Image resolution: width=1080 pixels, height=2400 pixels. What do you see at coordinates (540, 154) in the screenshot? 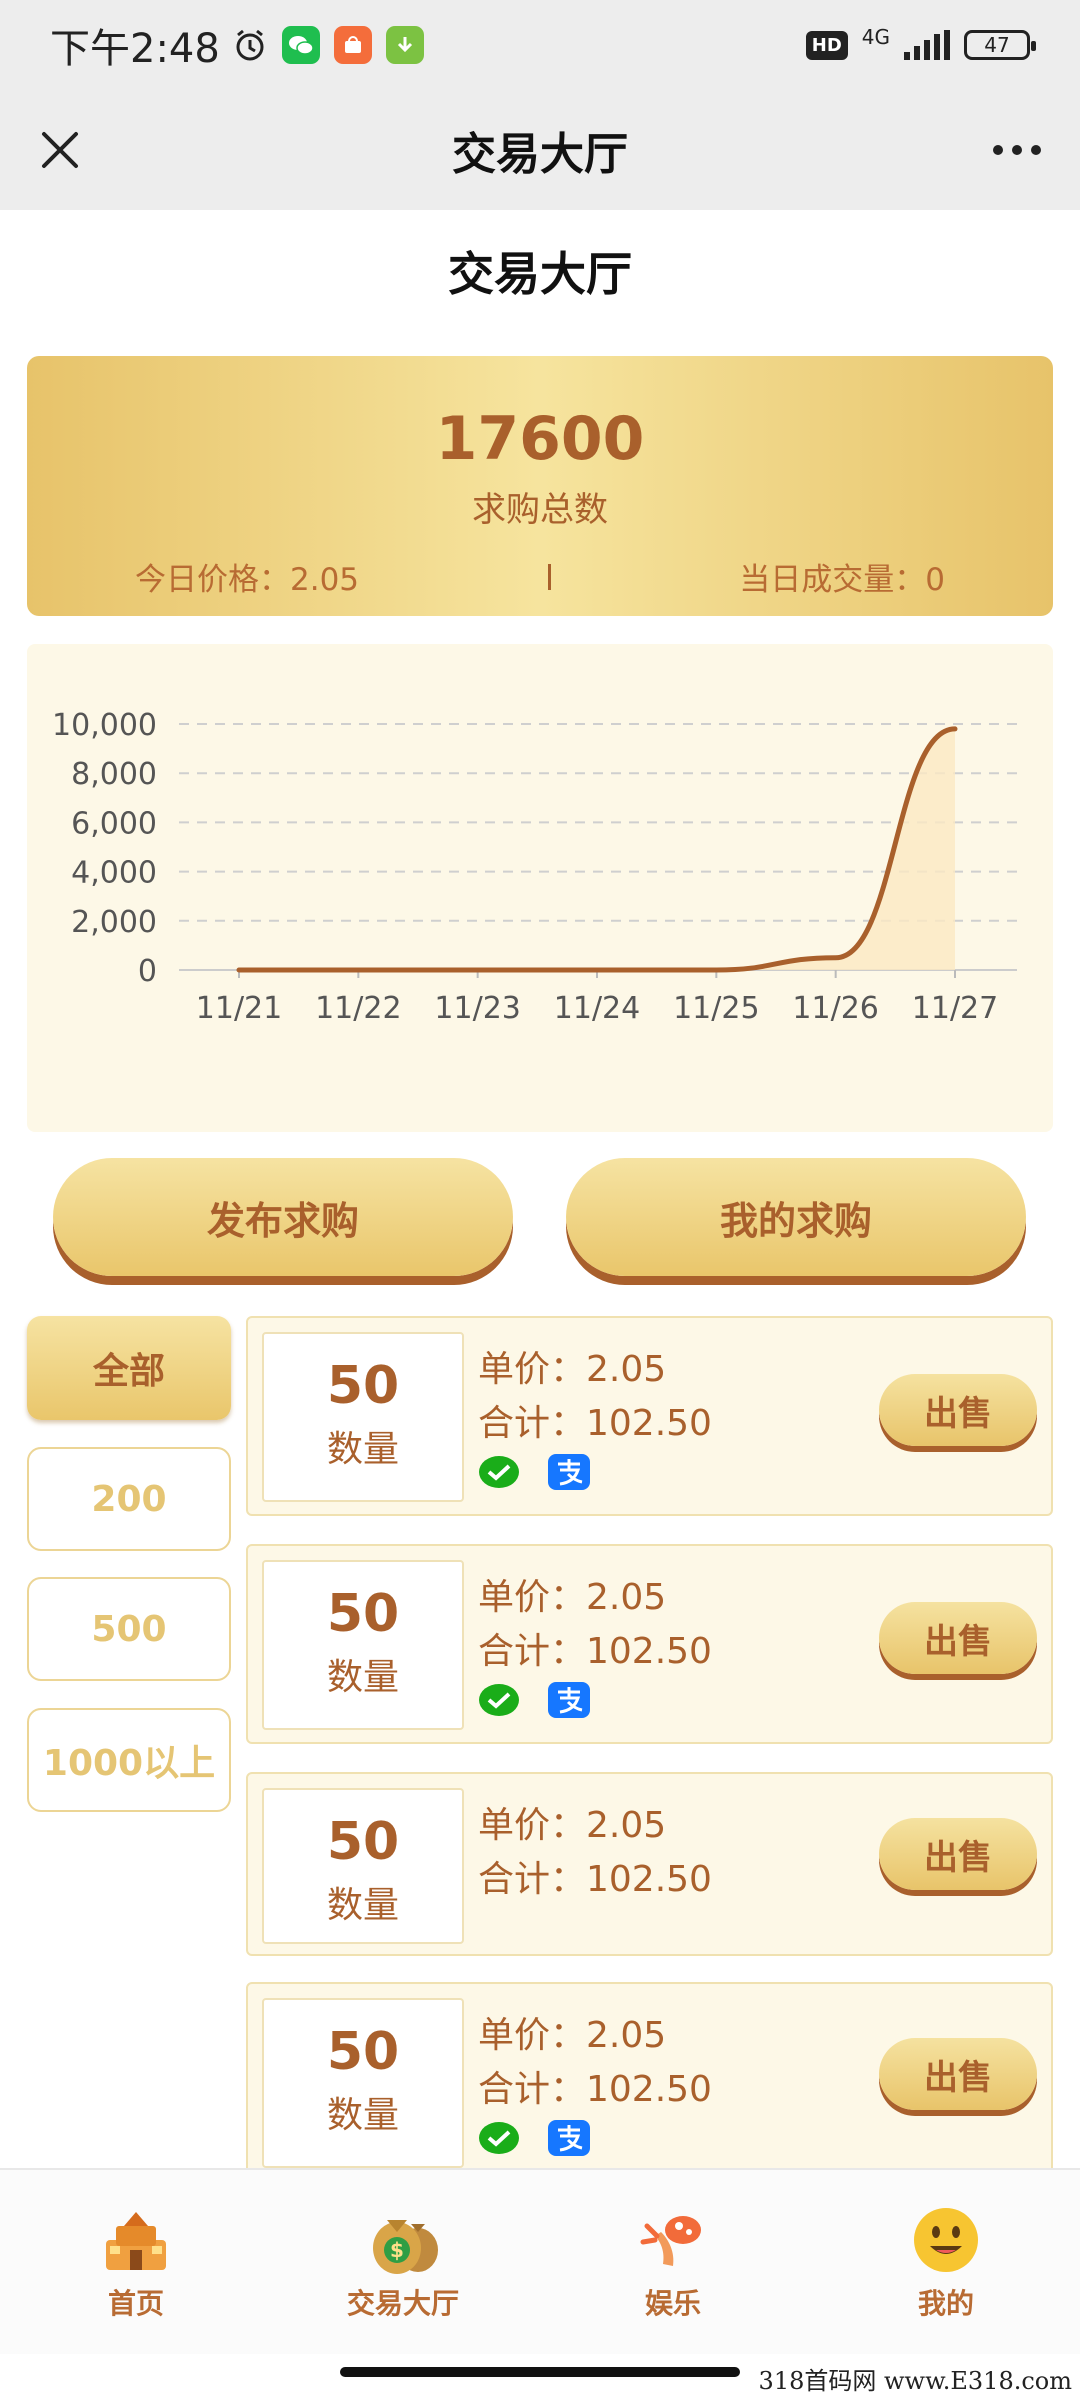
I see `nav-title: 交易大厅` at bounding box center [540, 154].